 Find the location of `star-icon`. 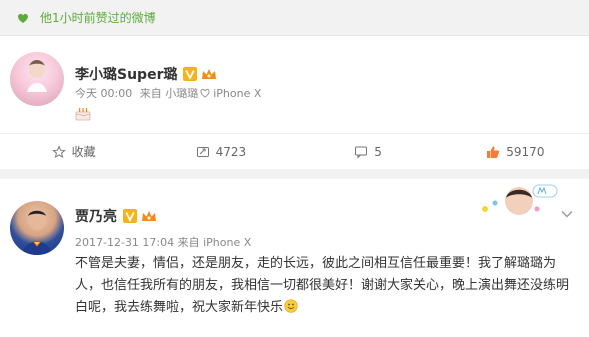

star-icon is located at coordinates (58, 151).